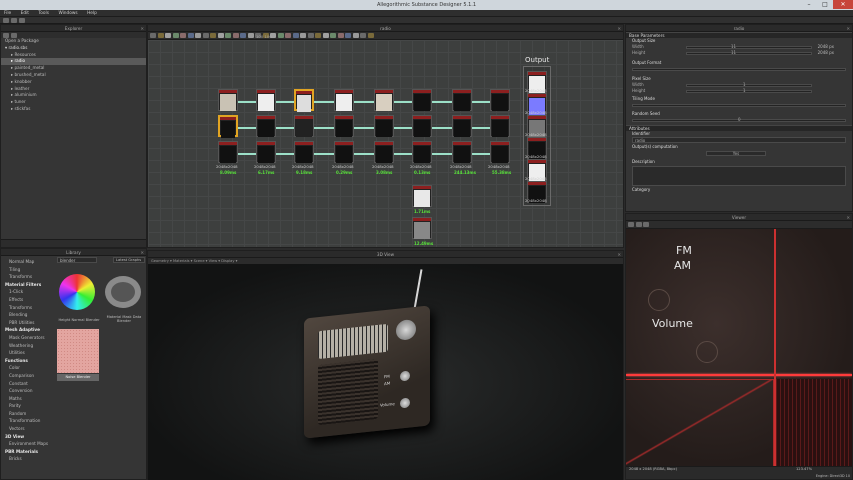 Image resolution: width=853 pixels, height=480 pixels. Describe the element at coordinates (638, 224) in the screenshot. I see `fit-icon` at that location.